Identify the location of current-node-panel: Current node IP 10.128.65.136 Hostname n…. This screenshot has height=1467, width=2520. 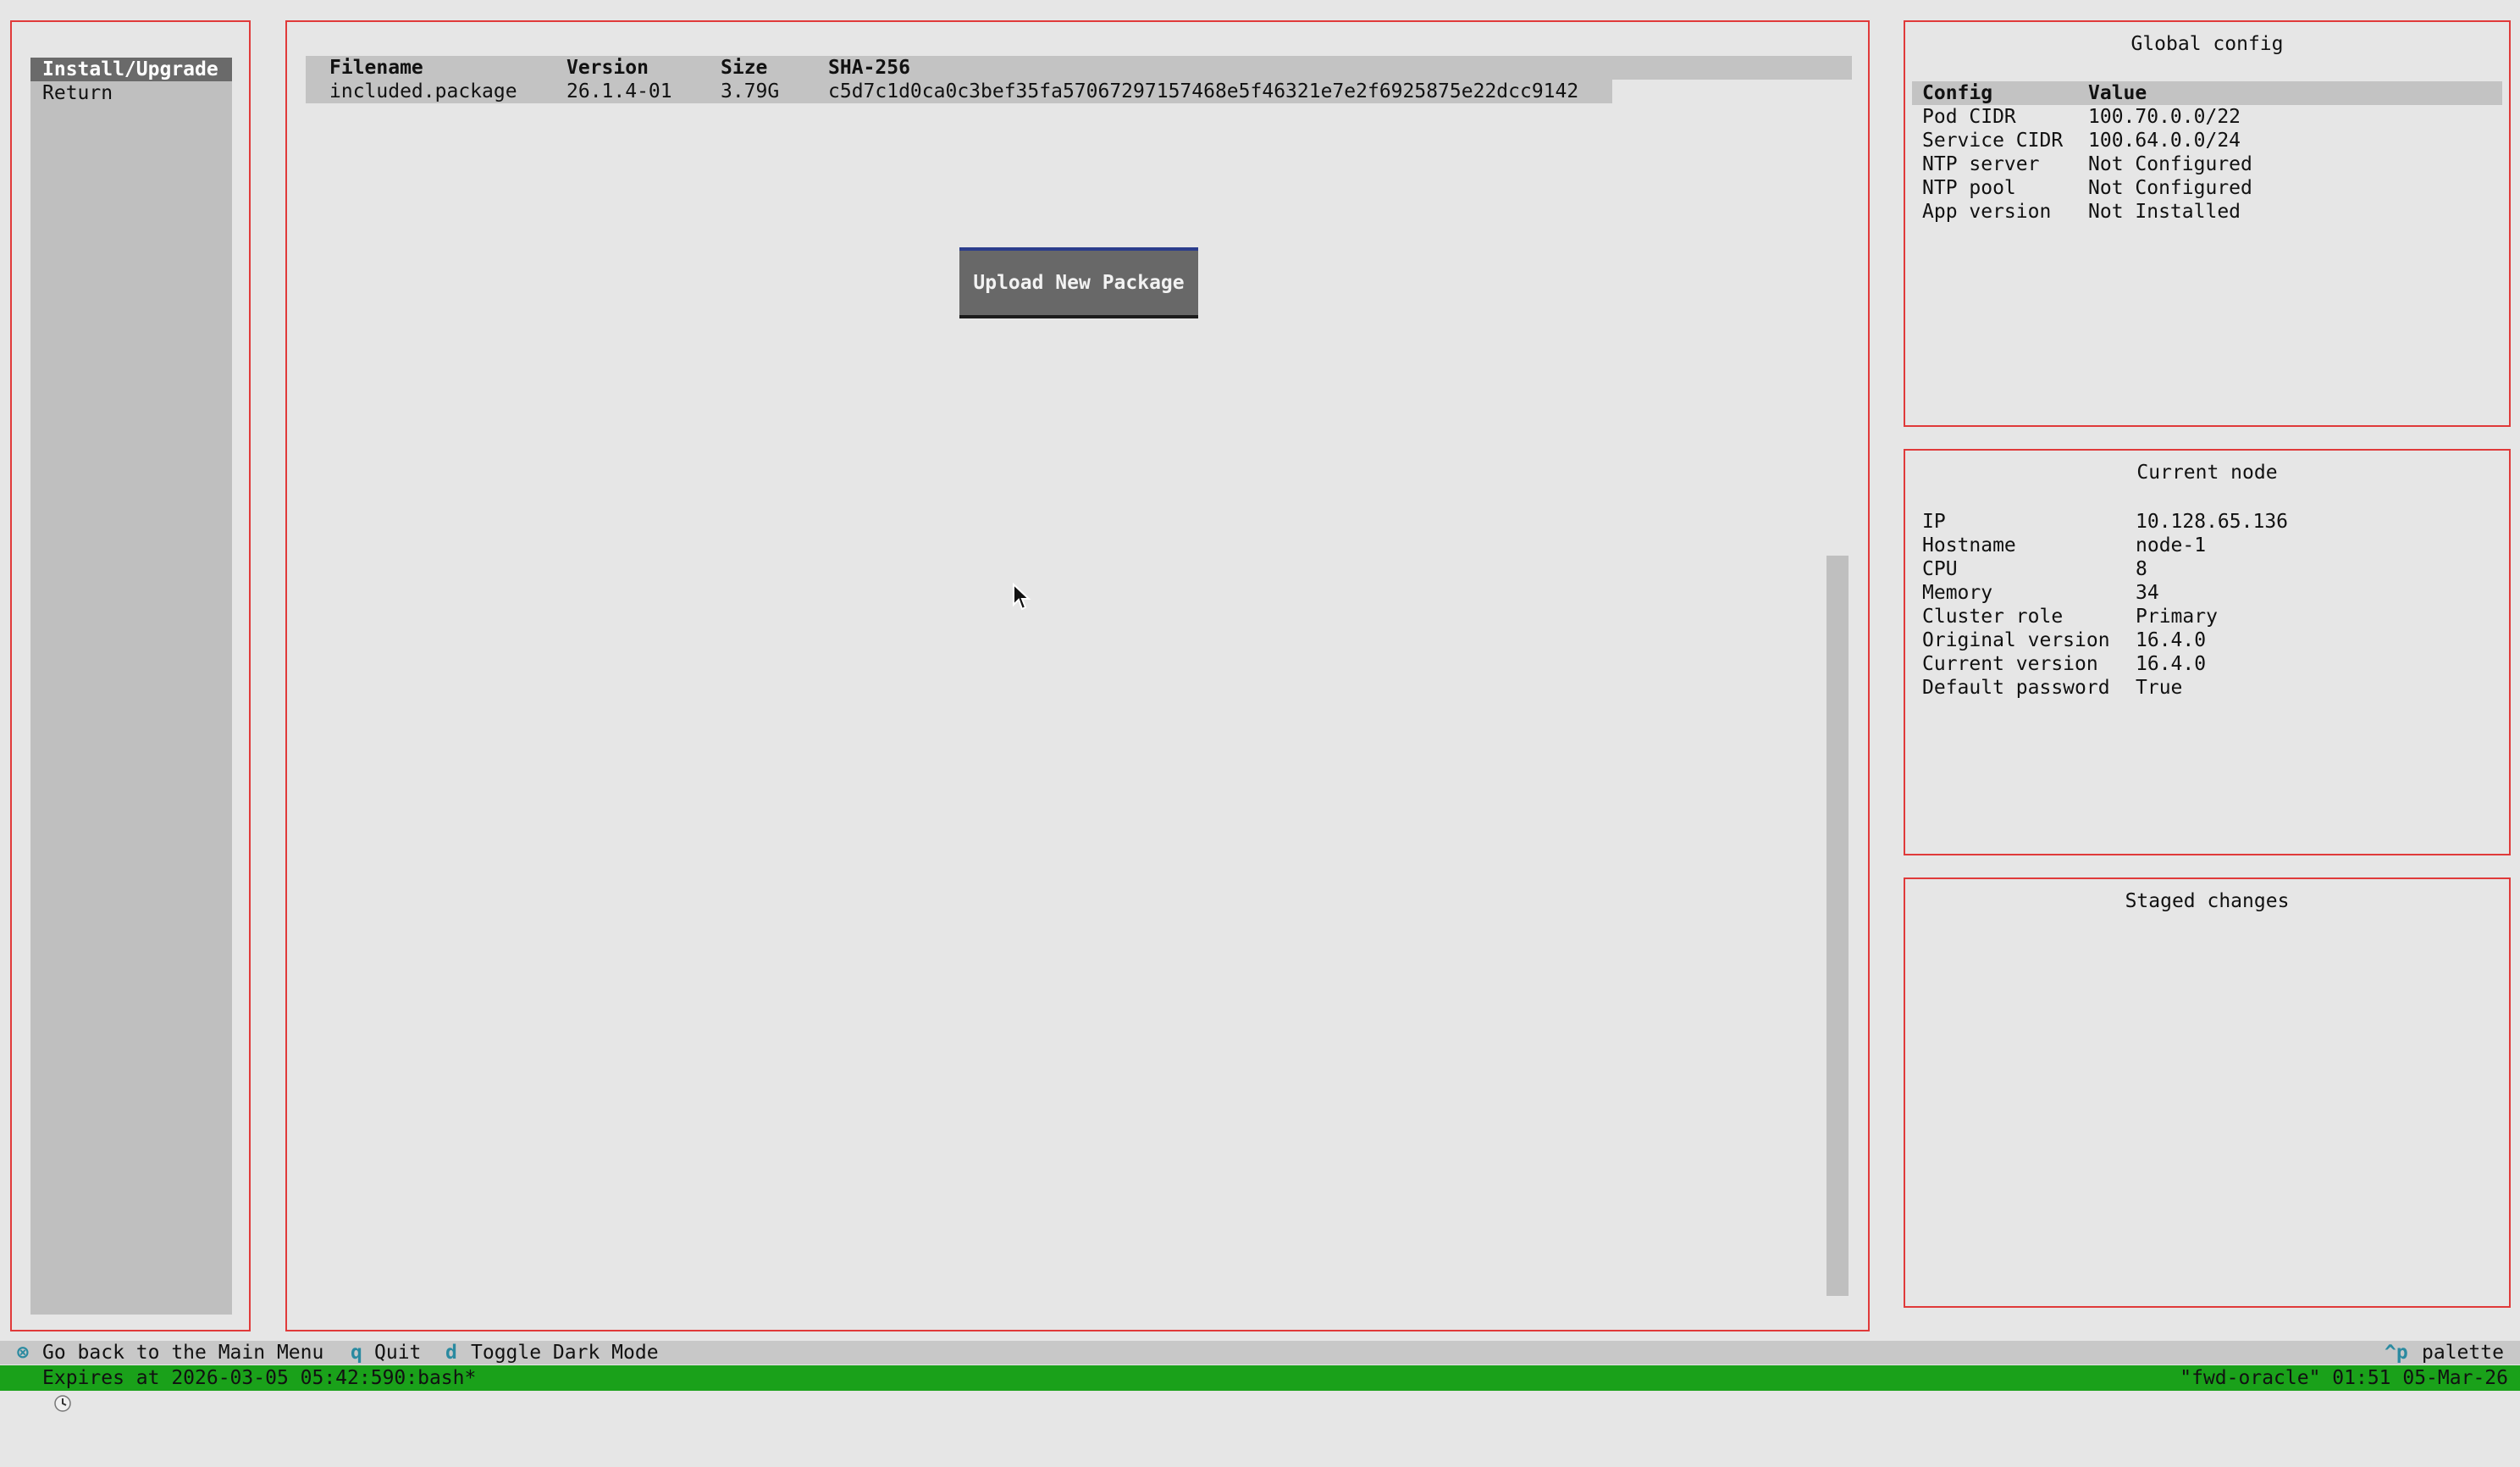
(2208, 652).